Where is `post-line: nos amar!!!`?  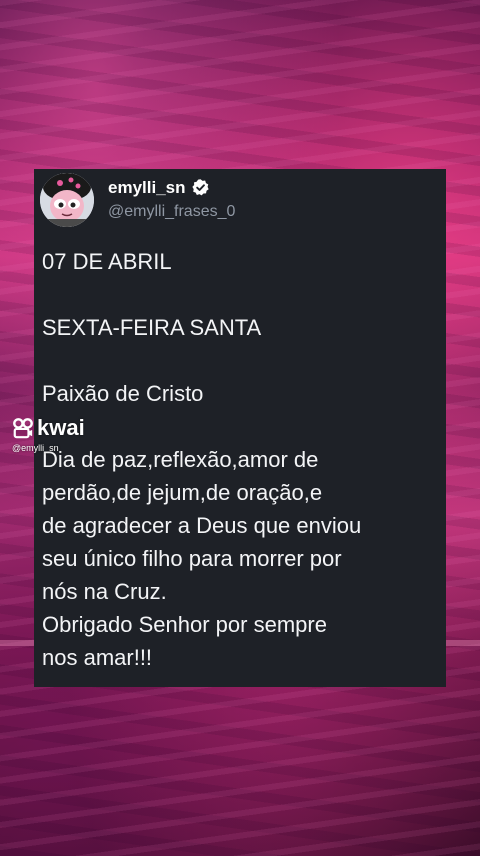 post-line: nos amar!!! is located at coordinates (97, 657).